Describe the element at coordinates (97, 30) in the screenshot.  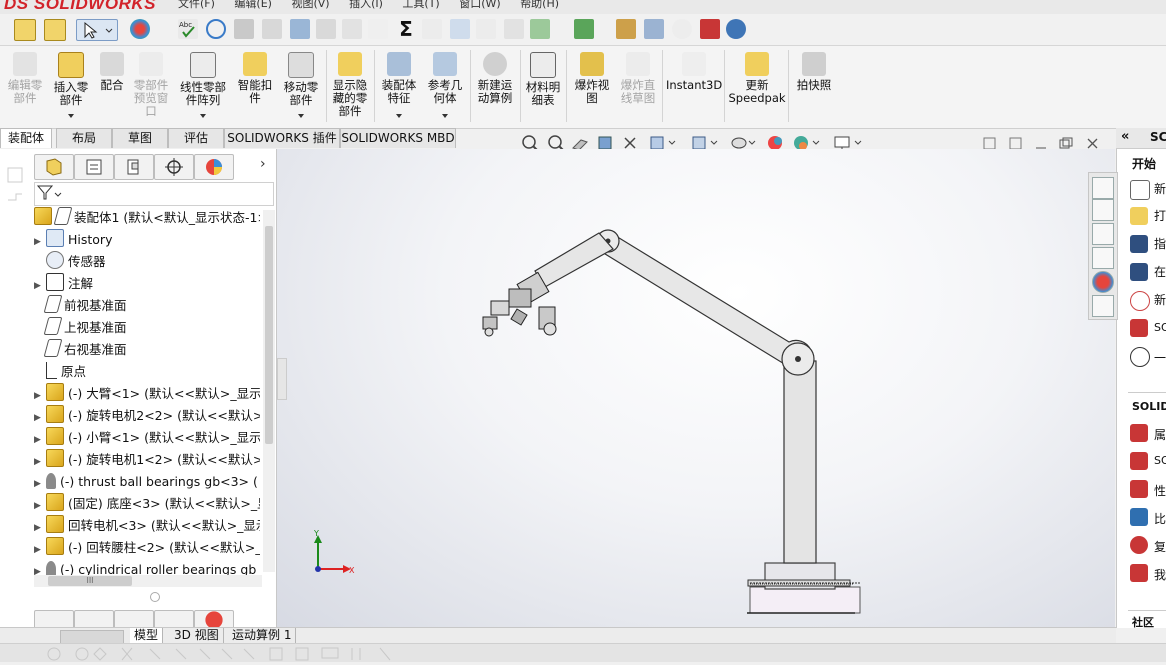
I see `select-pointer-button` at that location.